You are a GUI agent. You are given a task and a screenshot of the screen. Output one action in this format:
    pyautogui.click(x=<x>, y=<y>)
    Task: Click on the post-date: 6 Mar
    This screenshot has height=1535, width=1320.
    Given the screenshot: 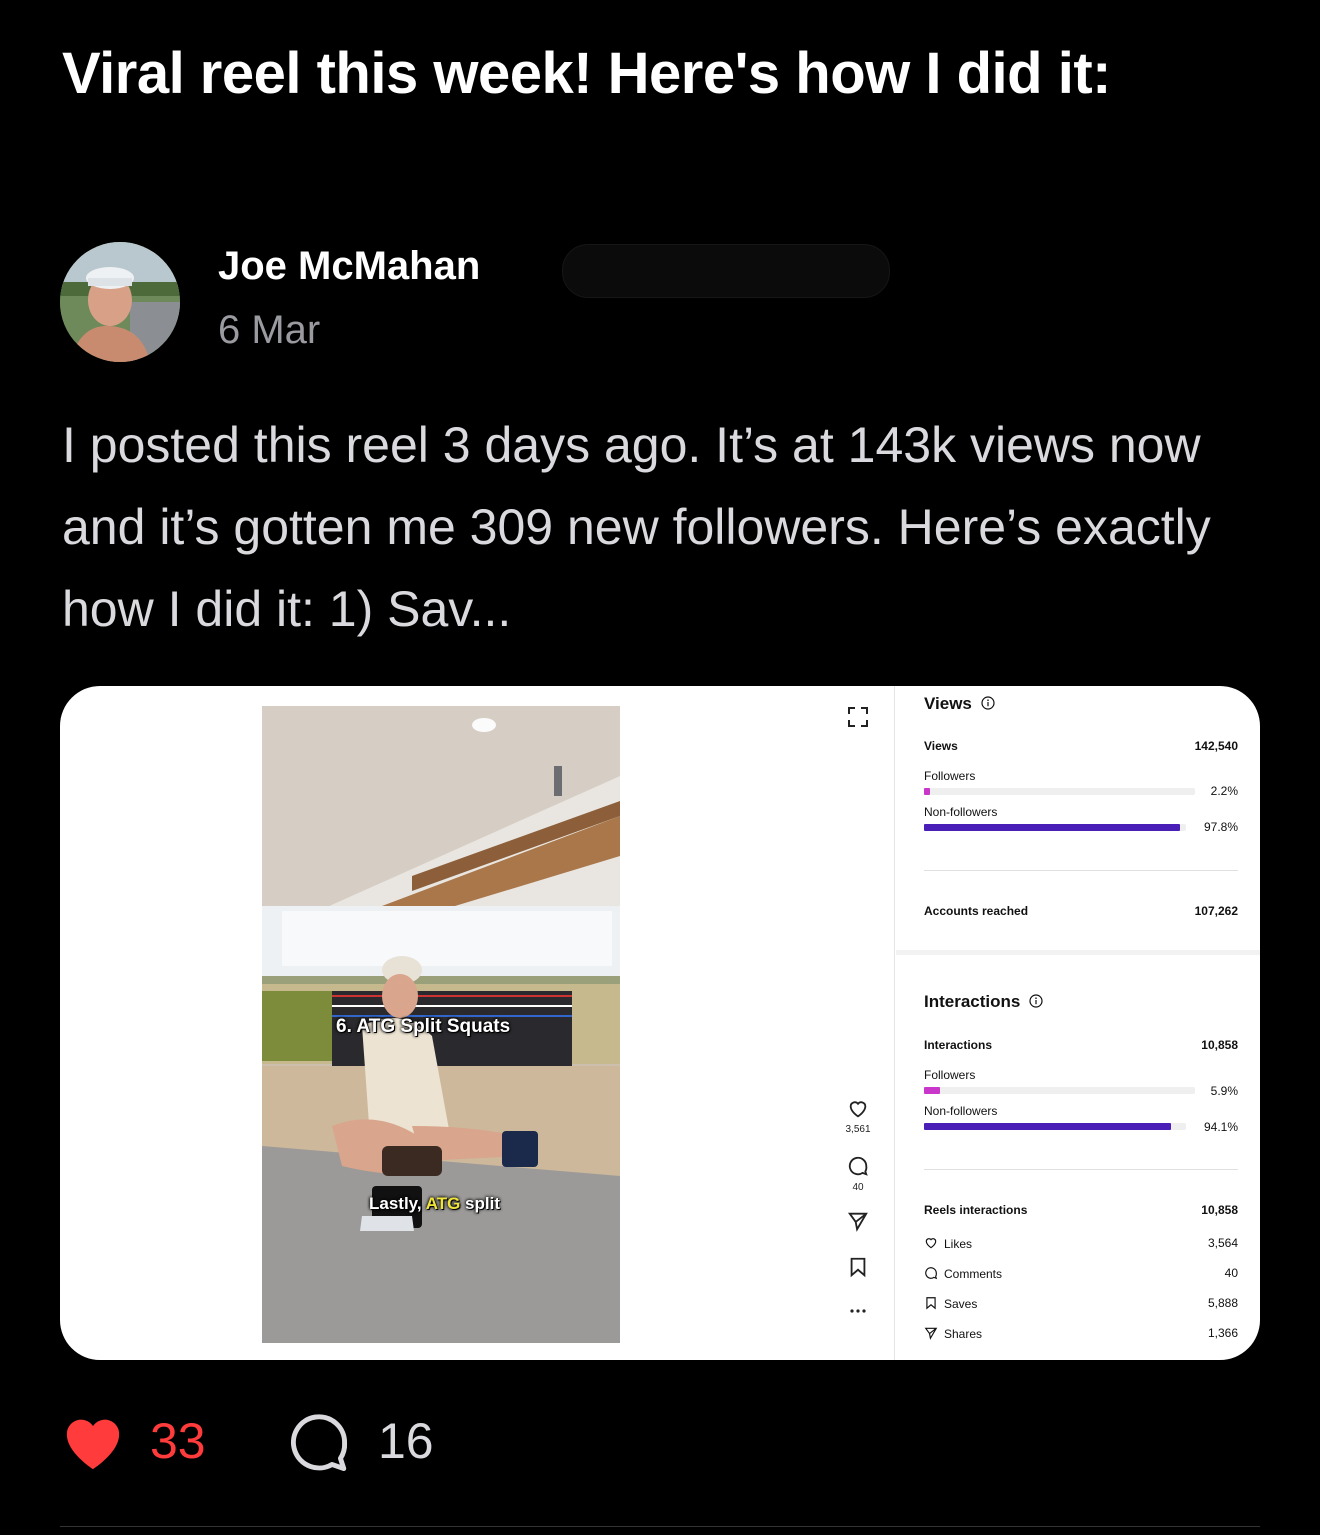 What is the action you would take?
    pyautogui.click(x=269, y=330)
    